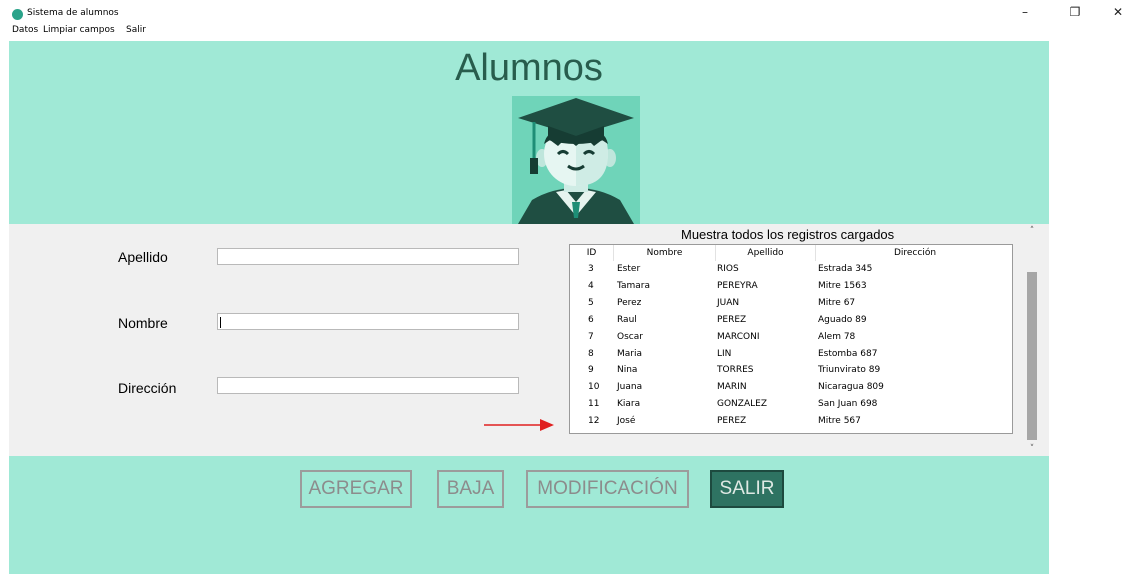  What do you see at coordinates (851, 387) in the screenshot?
I see `cell-direccion: Nicaragua 809` at bounding box center [851, 387].